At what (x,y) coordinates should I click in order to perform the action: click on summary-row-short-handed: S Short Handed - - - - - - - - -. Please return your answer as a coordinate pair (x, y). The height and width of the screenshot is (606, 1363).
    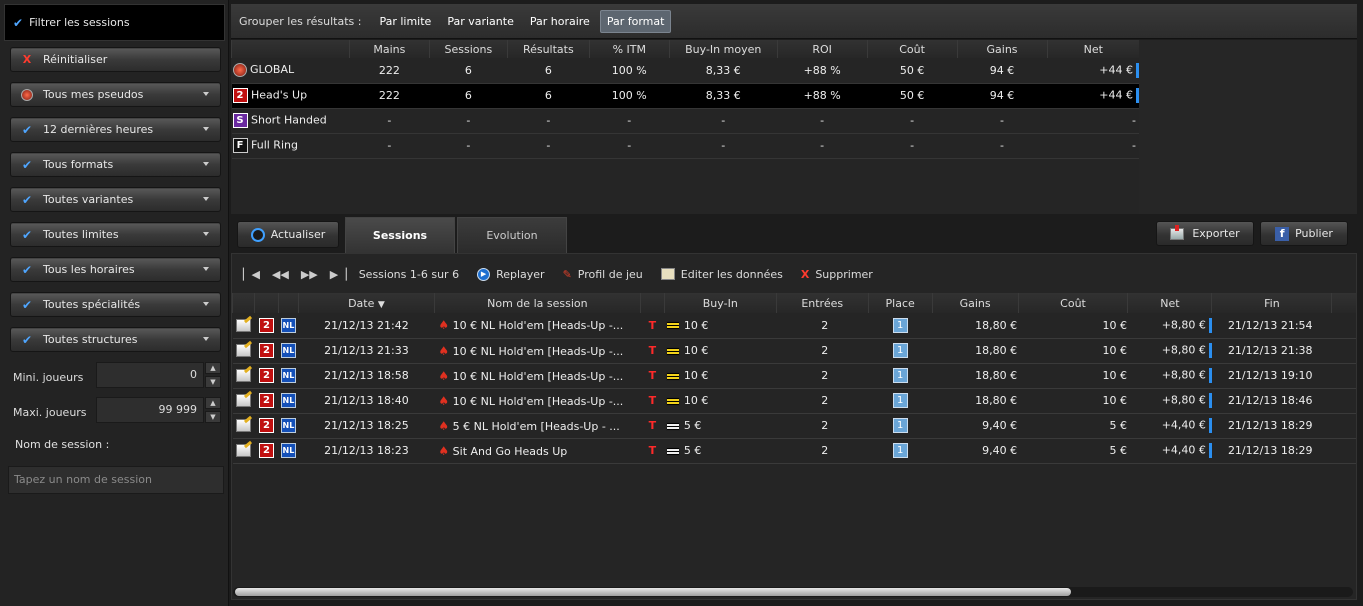
    Looking at the image, I should click on (685, 121).